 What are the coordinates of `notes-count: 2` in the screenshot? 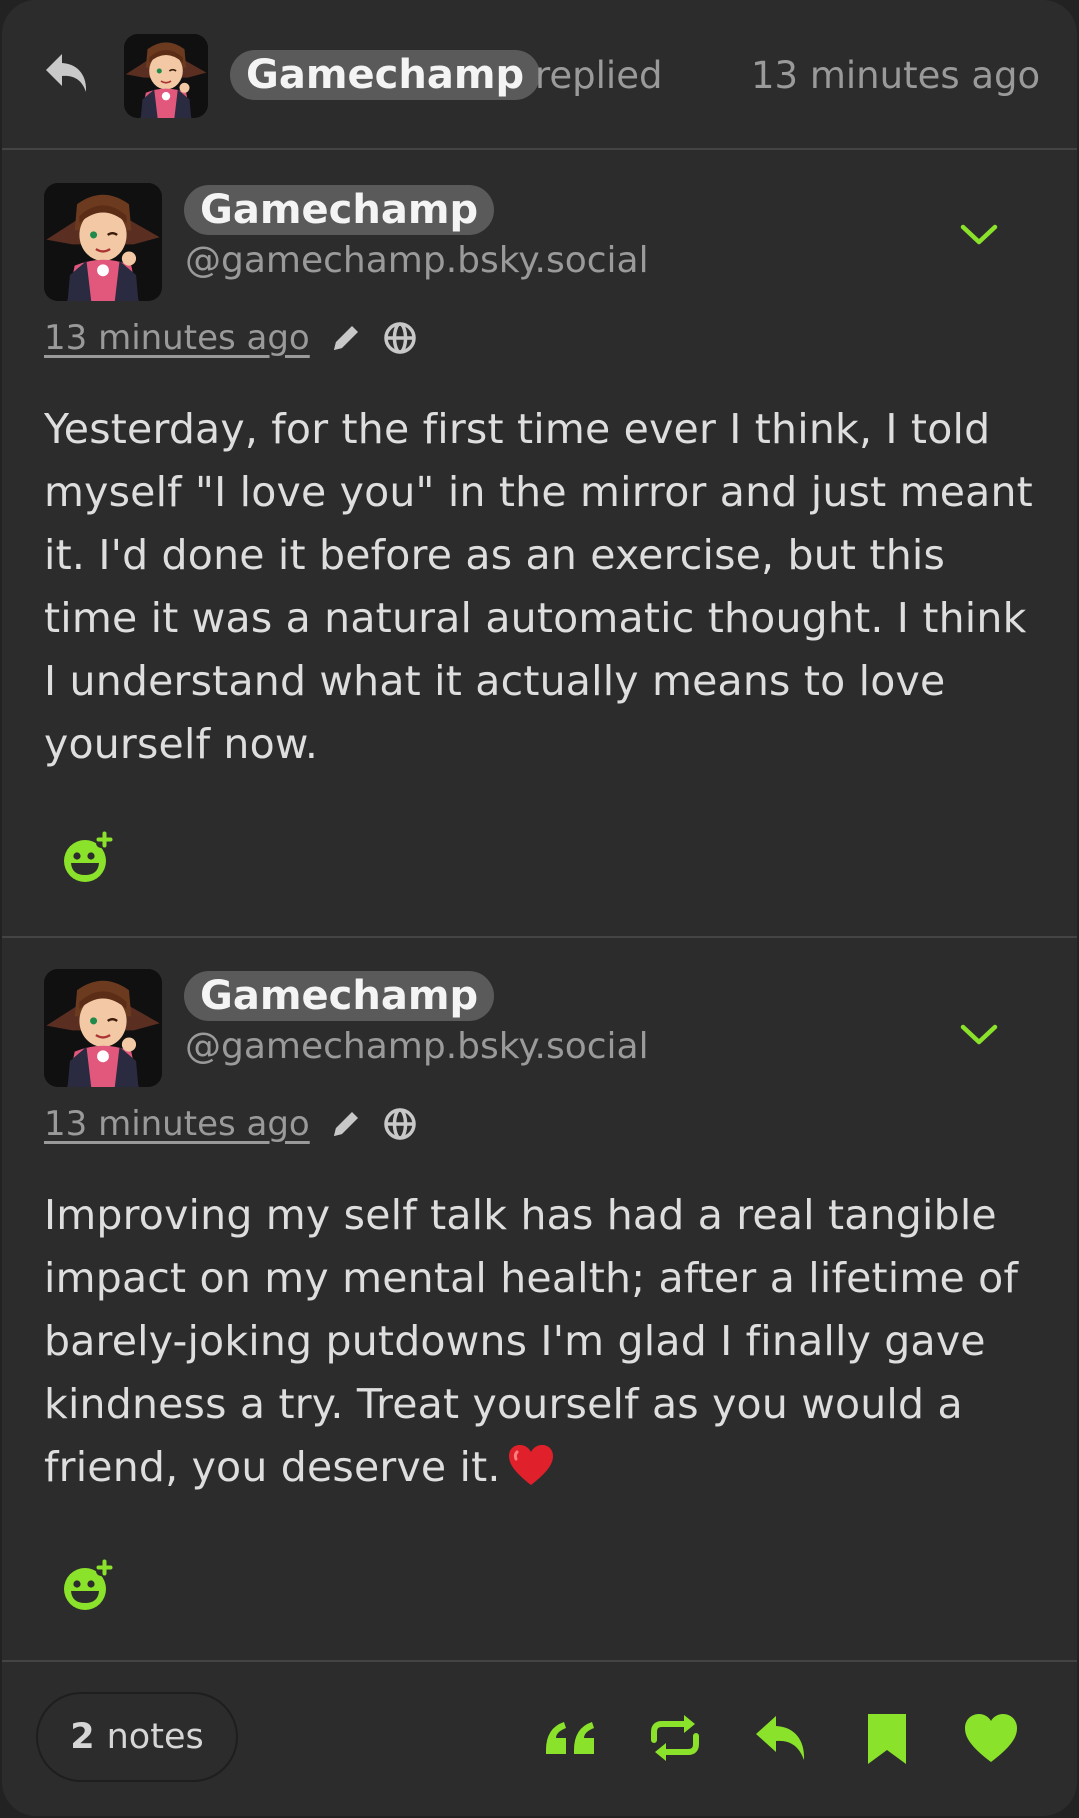 It's located at (82, 1737).